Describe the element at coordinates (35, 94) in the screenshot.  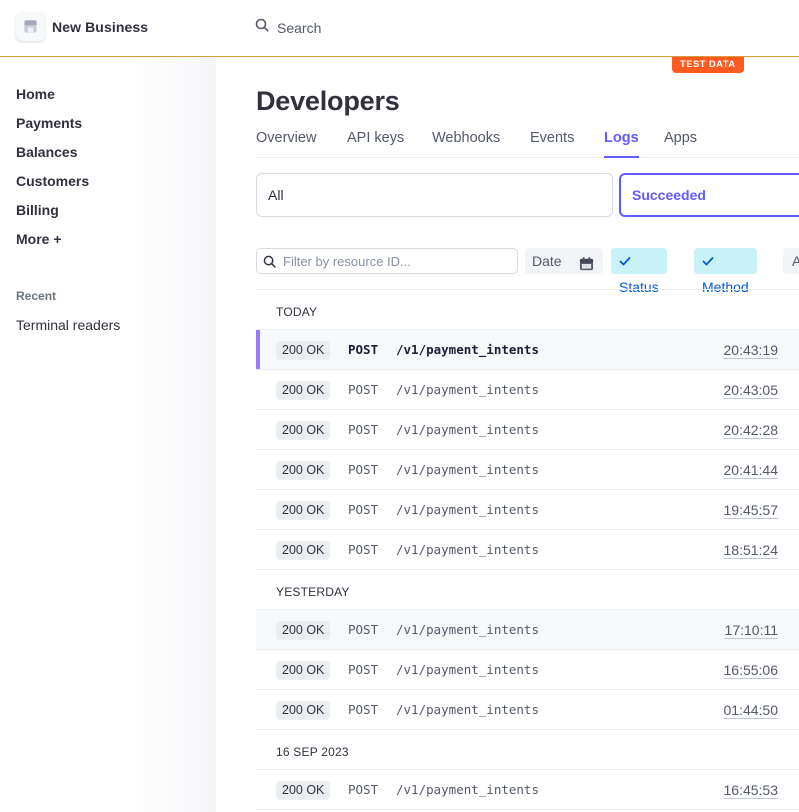
I see `sidebar-item-home: Home` at that location.